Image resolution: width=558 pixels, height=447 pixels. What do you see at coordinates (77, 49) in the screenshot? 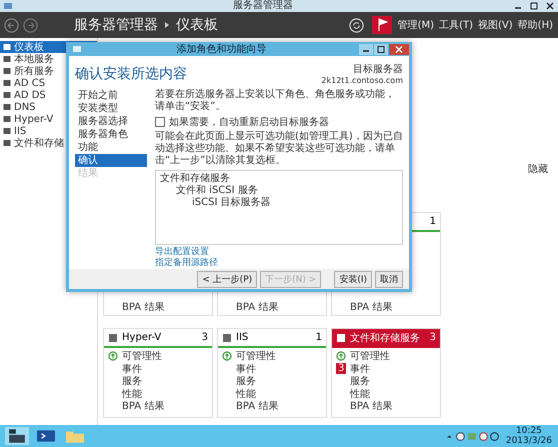
I see `wizard-icon` at bounding box center [77, 49].